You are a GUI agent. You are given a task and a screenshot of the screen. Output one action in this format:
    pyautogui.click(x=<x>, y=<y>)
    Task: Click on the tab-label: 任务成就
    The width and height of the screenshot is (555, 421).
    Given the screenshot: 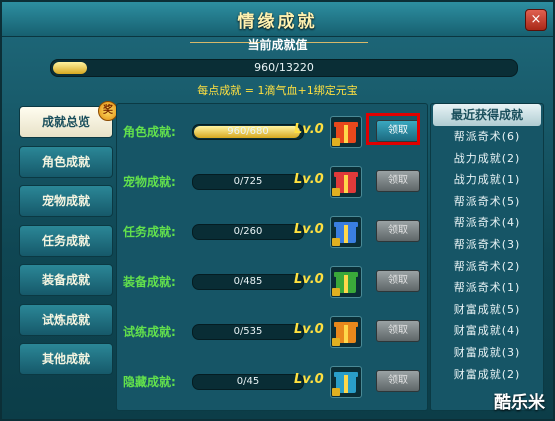 What is the action you would take?
    pyautogui.click(x=65, y=240)
    